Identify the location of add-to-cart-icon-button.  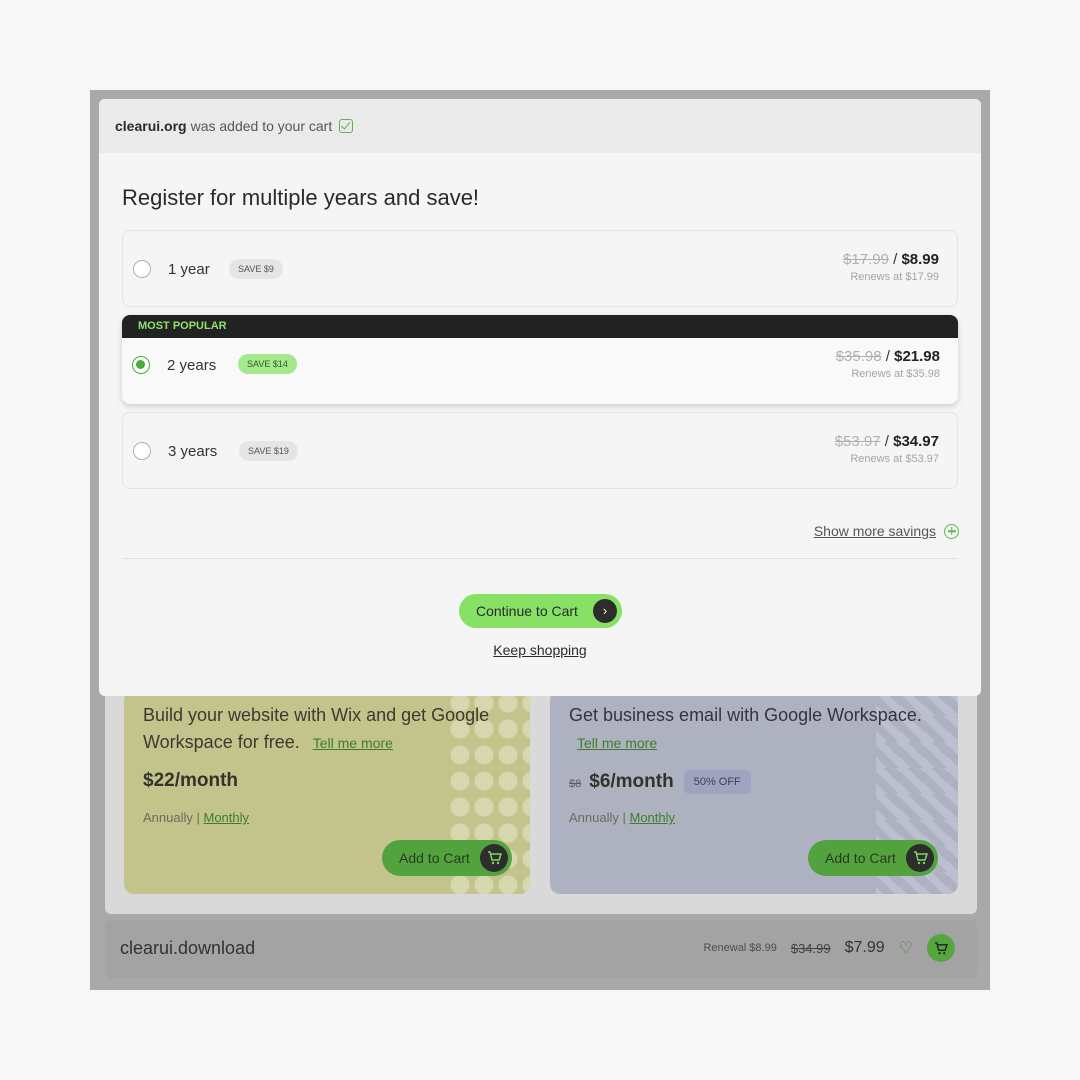
(941, 948).